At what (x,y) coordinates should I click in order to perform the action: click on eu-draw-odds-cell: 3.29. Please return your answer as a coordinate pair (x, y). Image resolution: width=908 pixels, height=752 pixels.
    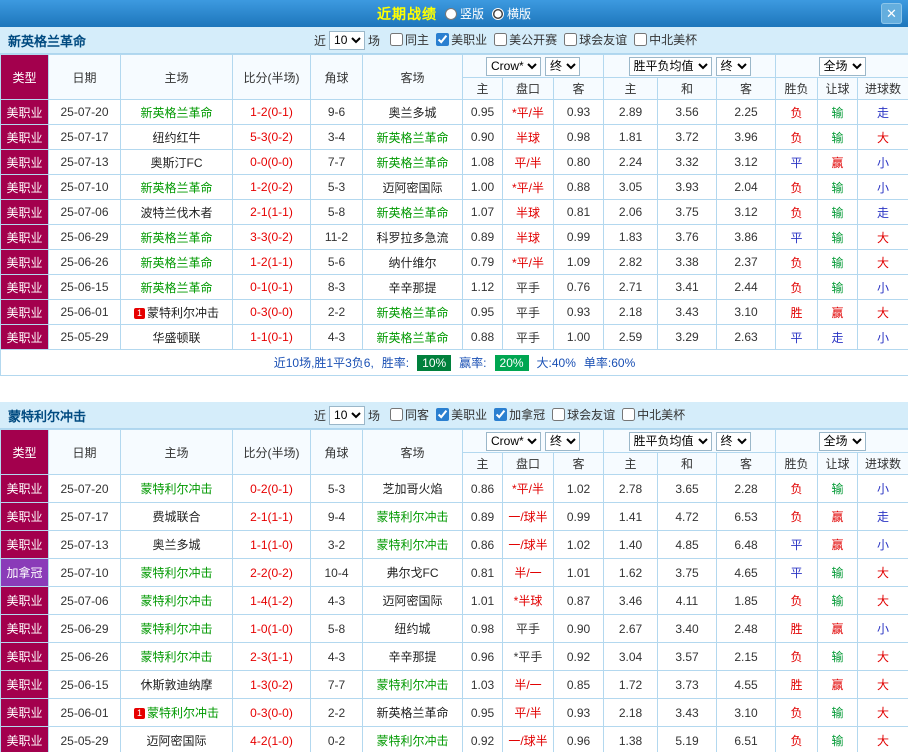
    Looking at the image, I should click on (687, 337).